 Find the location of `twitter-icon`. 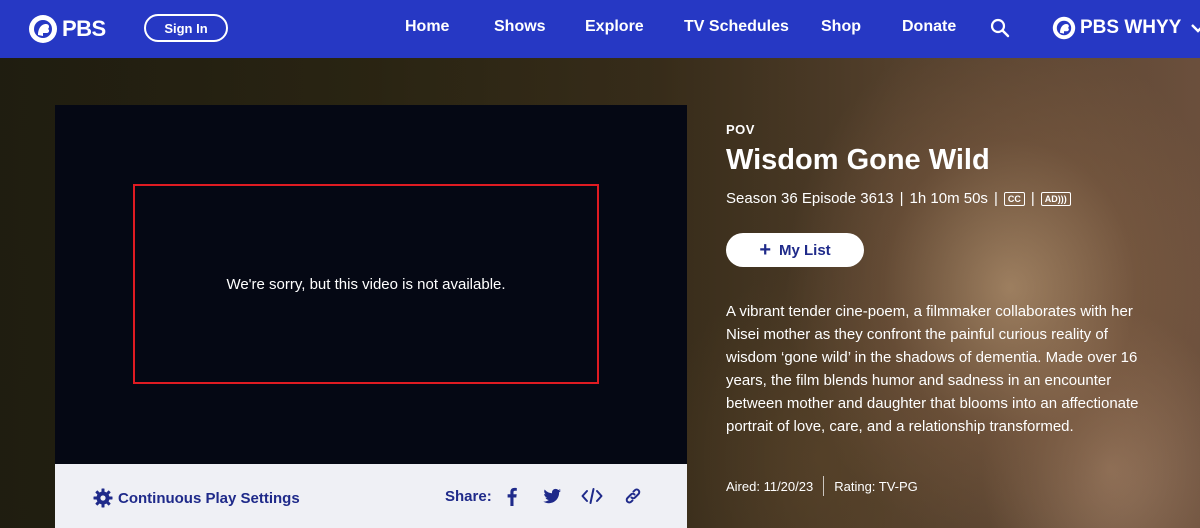

twitter-icon is located at coordinates (552, 496).